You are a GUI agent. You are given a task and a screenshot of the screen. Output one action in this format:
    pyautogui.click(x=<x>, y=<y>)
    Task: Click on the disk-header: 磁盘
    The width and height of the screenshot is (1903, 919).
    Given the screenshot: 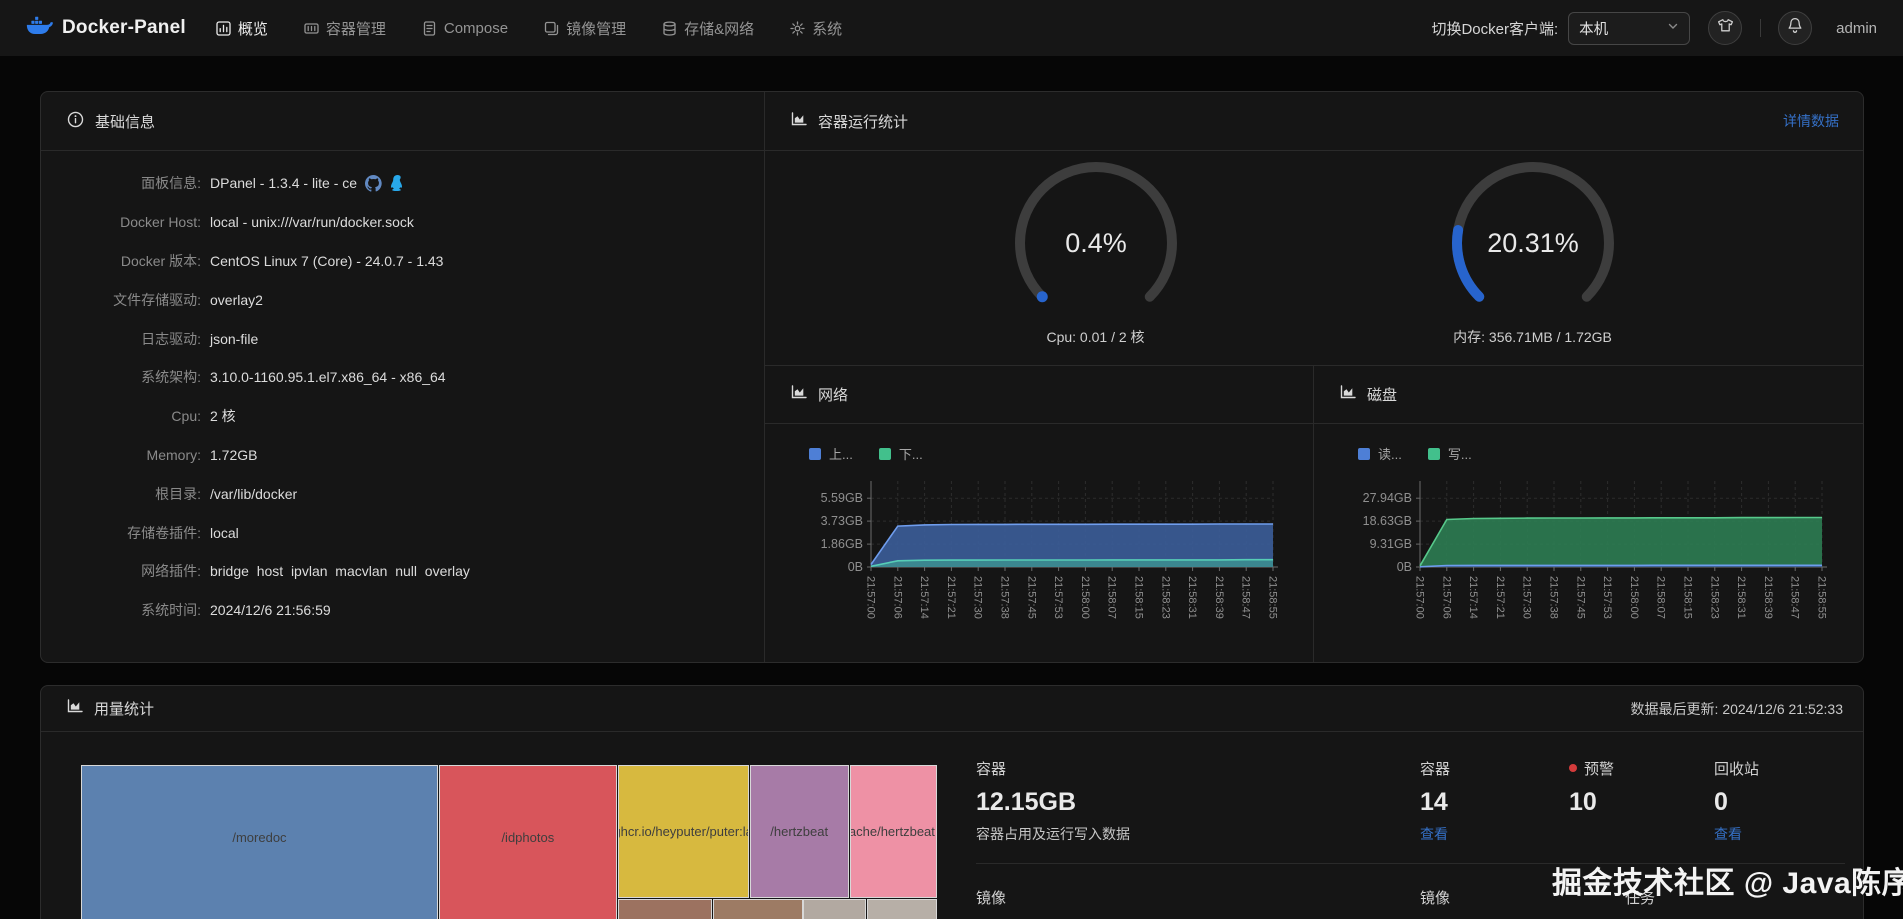 What is the action you would take?
    pyautogui.click(x=1588, y=395)
    